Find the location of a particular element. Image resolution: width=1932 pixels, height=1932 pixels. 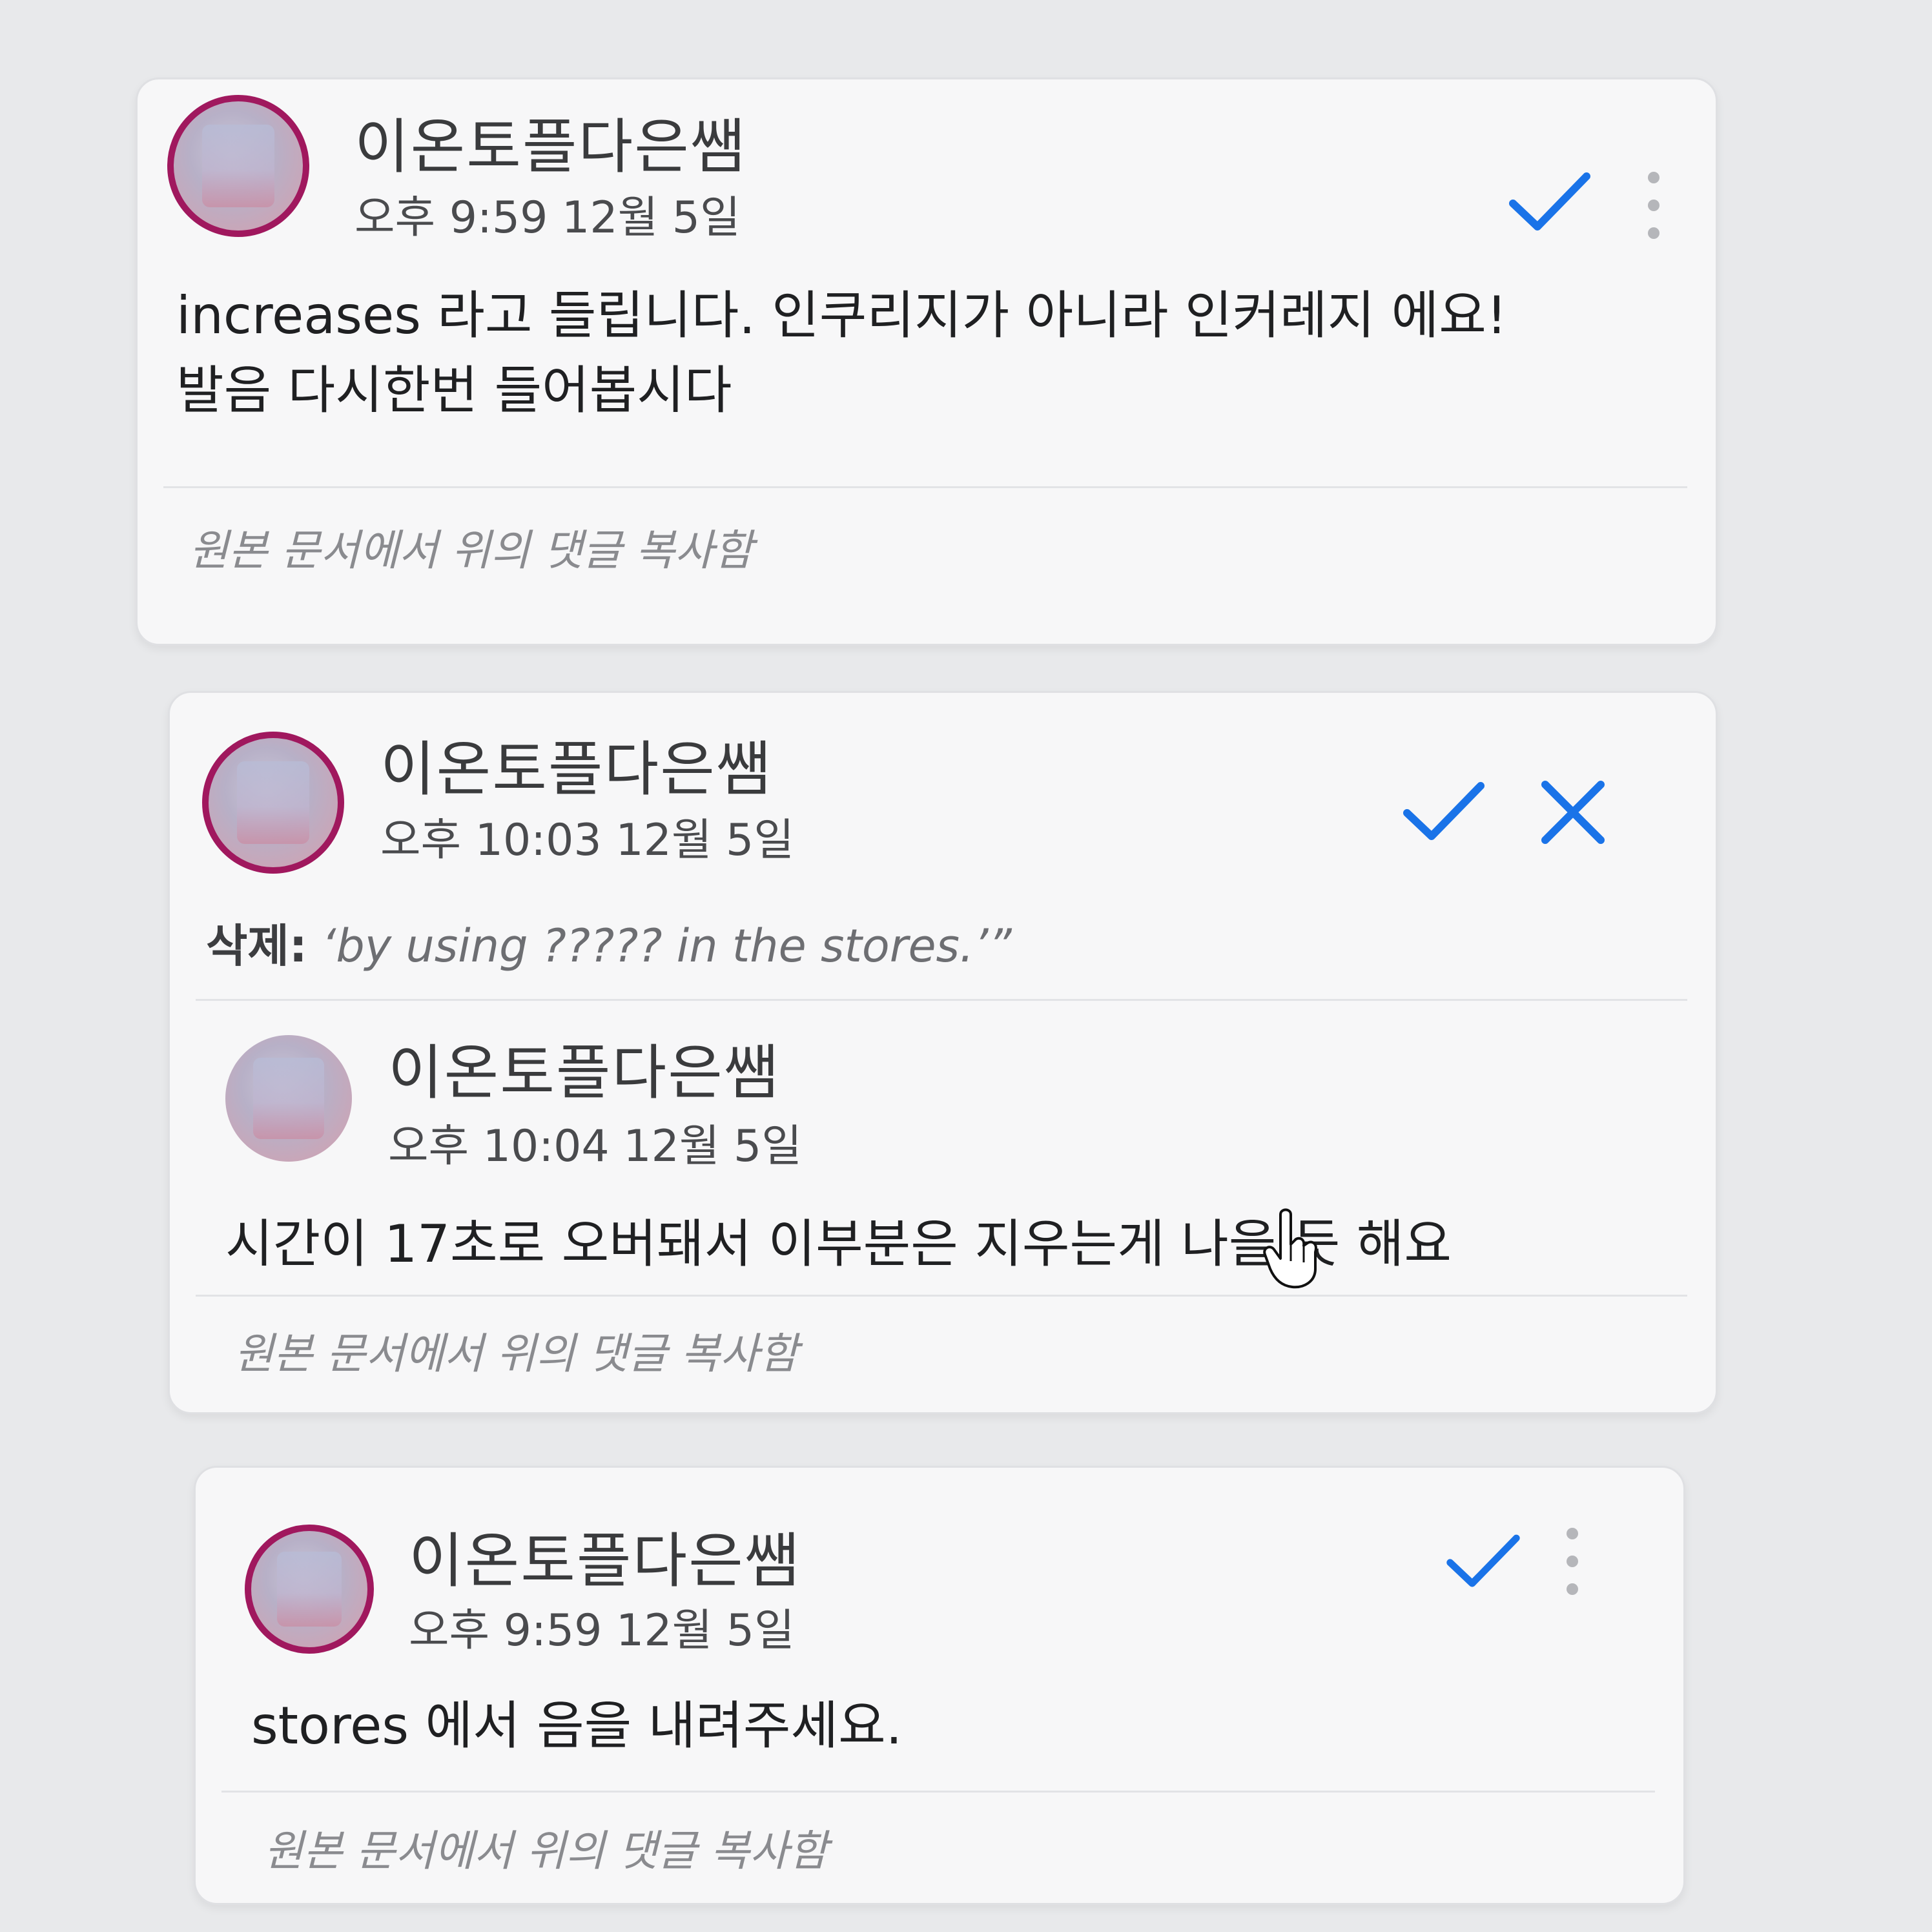

comment-text: 발음 다시한번 들어봅시다 is located at coordinates (454, 390).